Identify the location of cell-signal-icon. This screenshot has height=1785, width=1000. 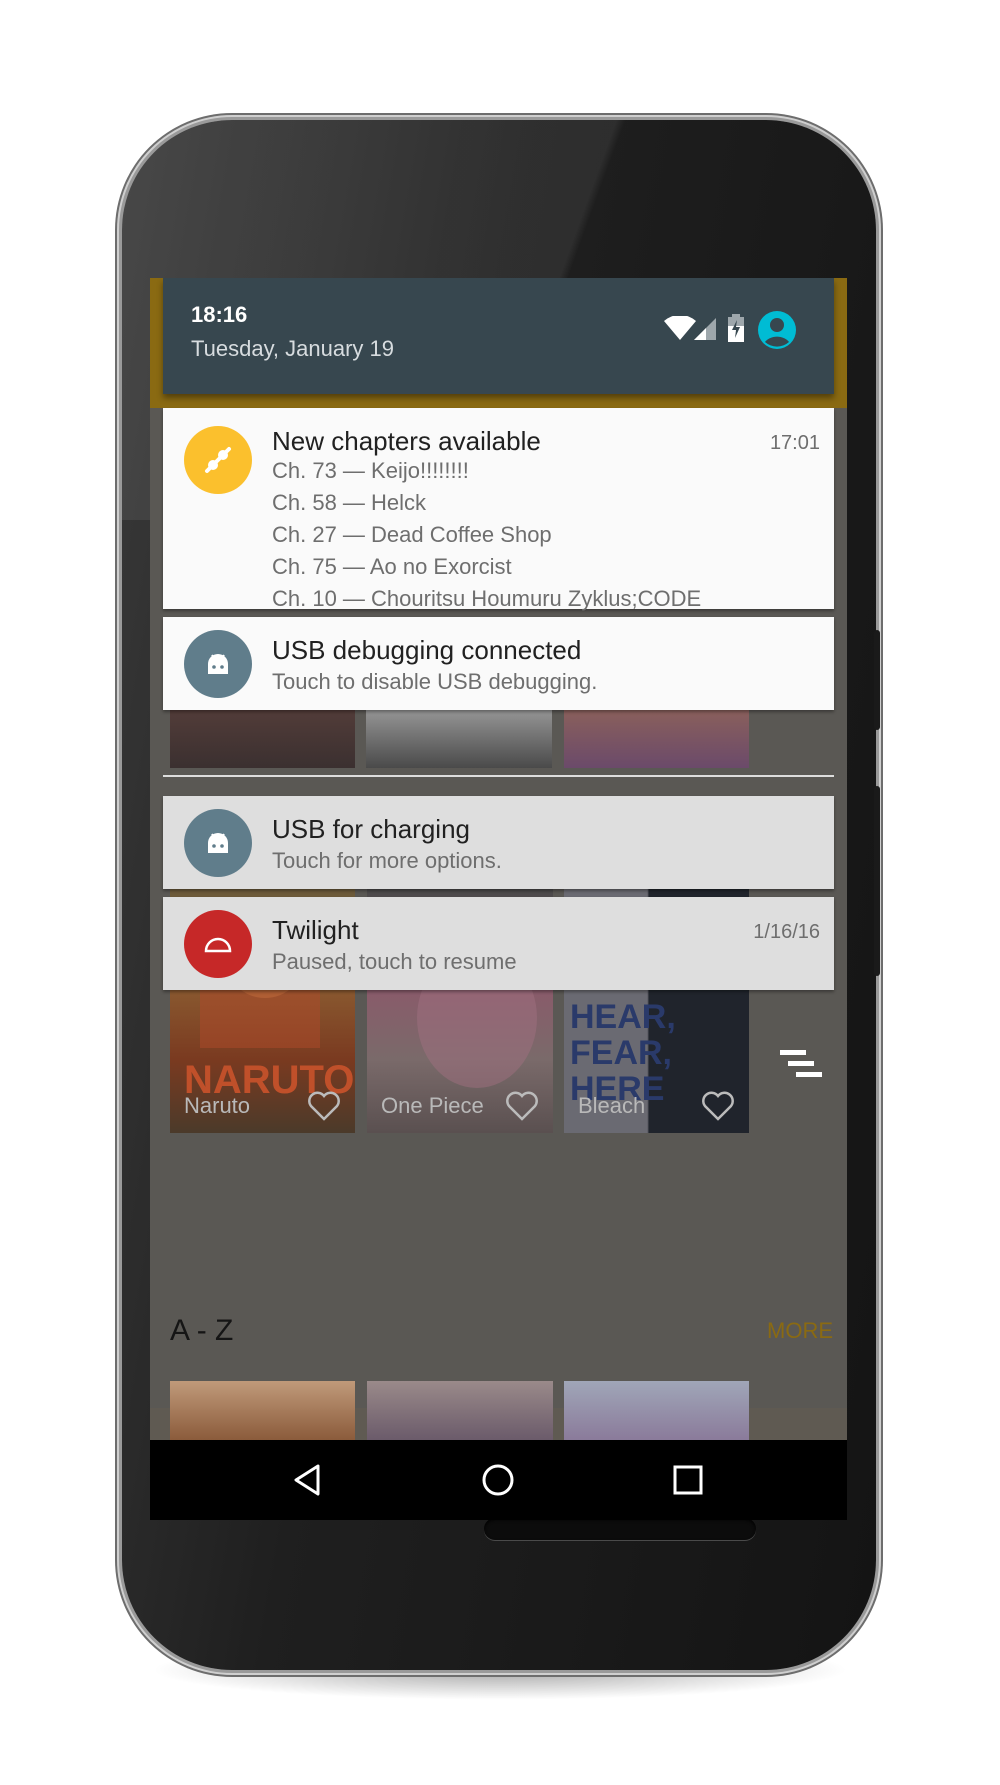
(705, 329).